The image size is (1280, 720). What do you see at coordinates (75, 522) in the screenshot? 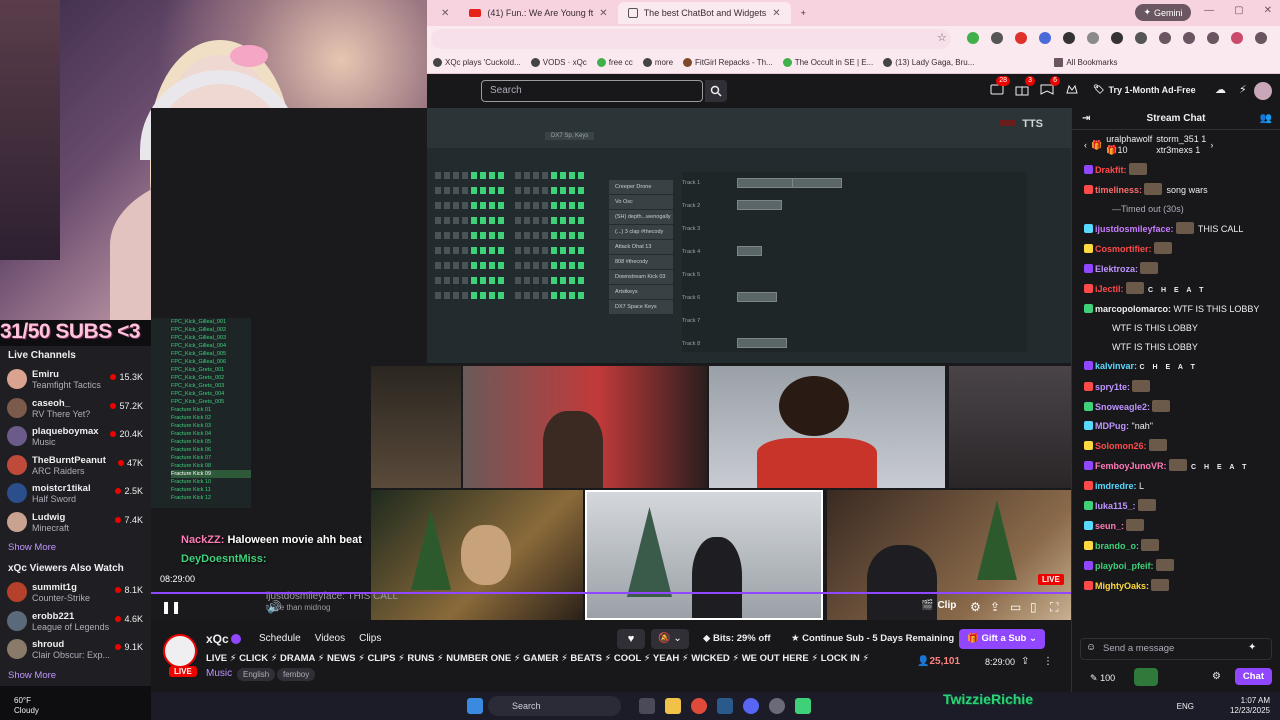
I see `sidebar-channel: Ludwig Minecraft 7.4K` at bounding box center [75, 522].